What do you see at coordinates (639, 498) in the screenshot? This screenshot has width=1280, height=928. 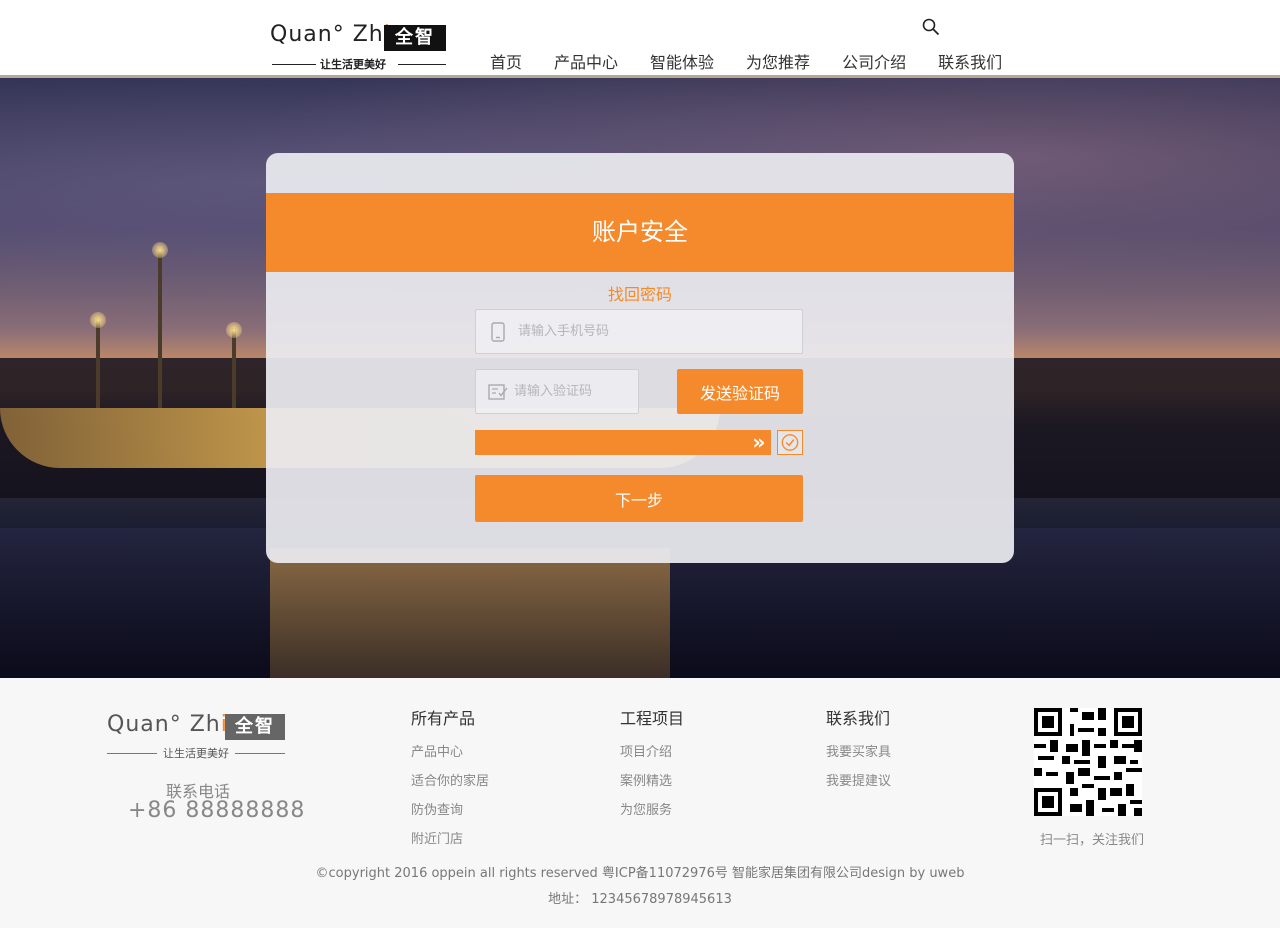 I see `next-step-button: 下一步` at bounding box center [639, 498].